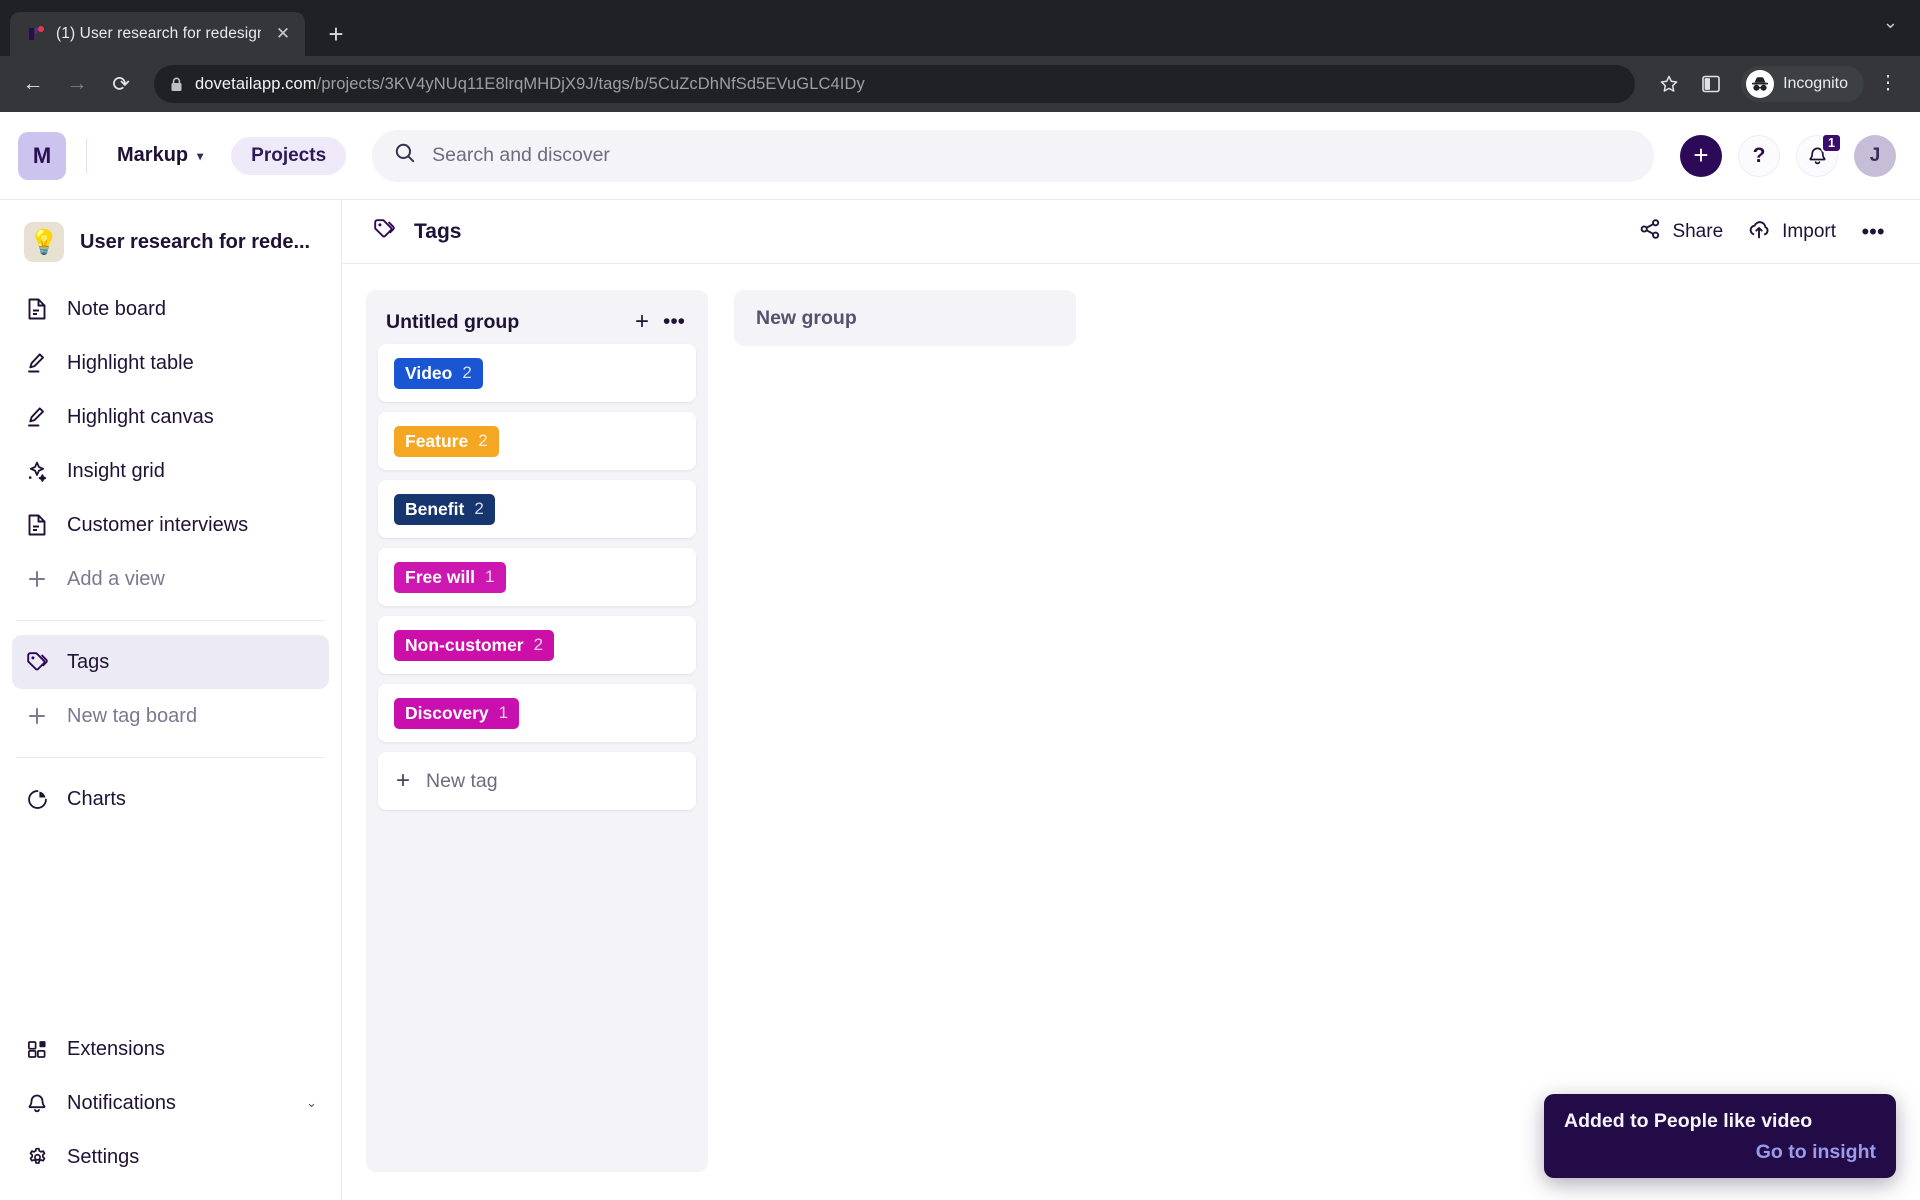  I want to click on sidebar-item-tags: Tags, so click(170, 662).